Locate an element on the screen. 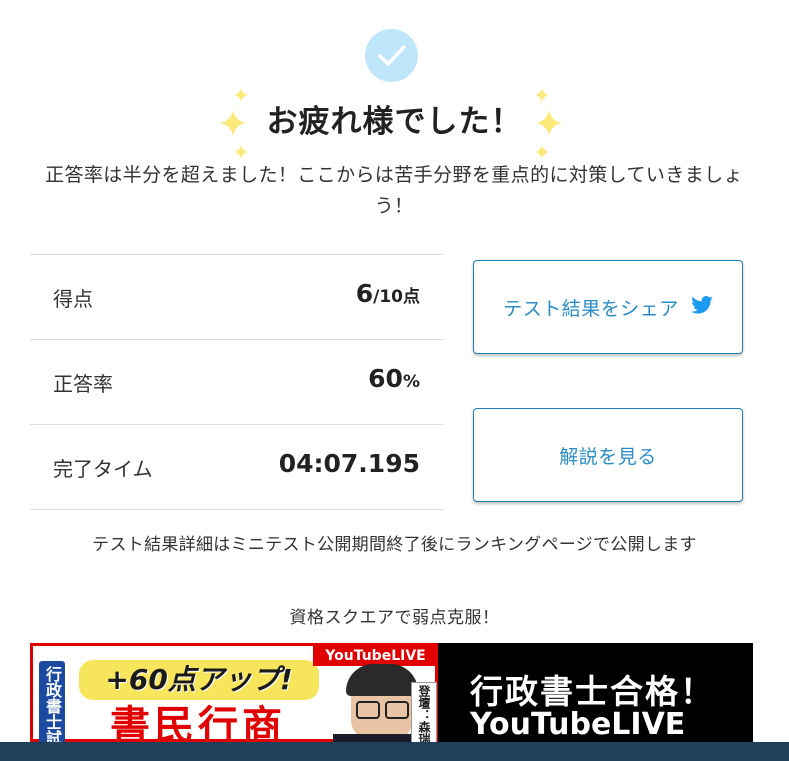 This screenshot has width=789, height=761. banner-right-subtitle: YouTubeLIVE is located at coordinates (578, 724).